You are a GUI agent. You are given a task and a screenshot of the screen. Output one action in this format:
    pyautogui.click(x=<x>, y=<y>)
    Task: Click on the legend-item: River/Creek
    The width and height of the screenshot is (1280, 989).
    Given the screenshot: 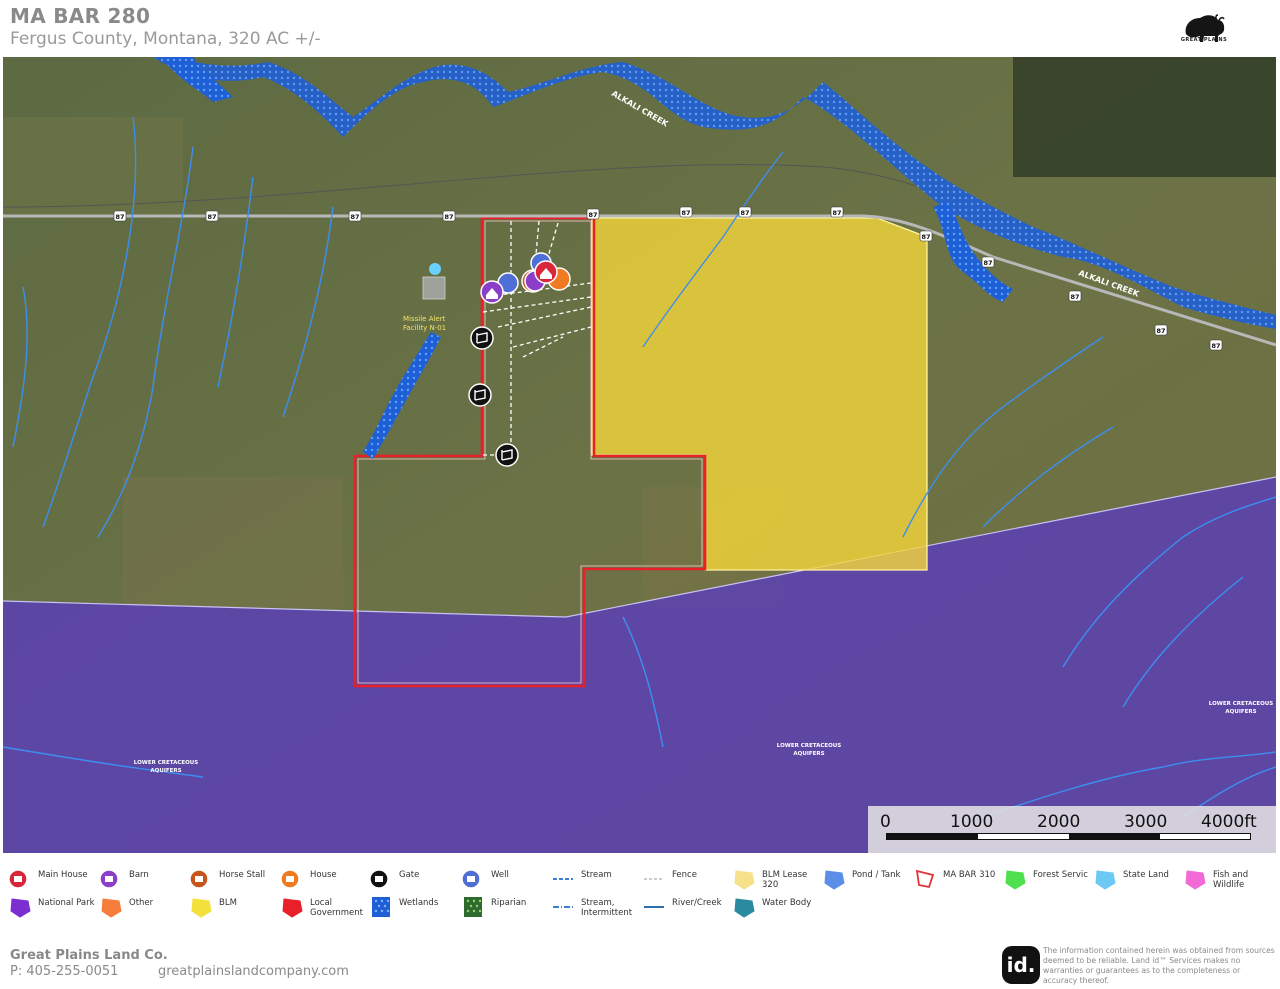 What is the action you would take?
    pyautogui.click(x=688, y=907)
    